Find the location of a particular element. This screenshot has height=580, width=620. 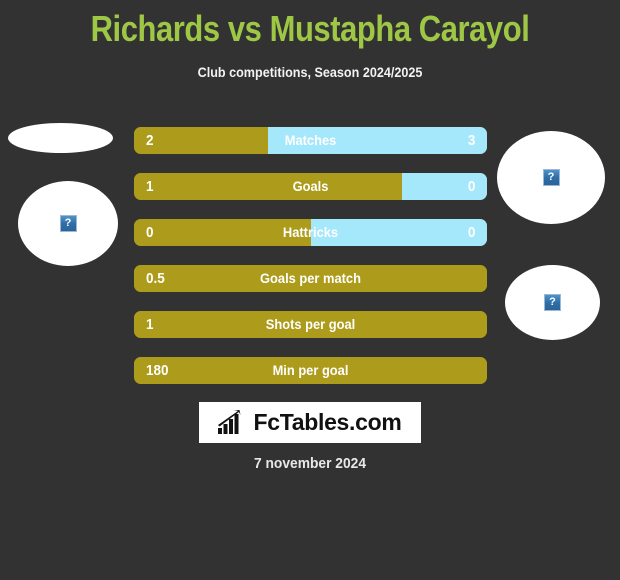

stat-bar-away-value: 3 is located at coordinates (471, 140).